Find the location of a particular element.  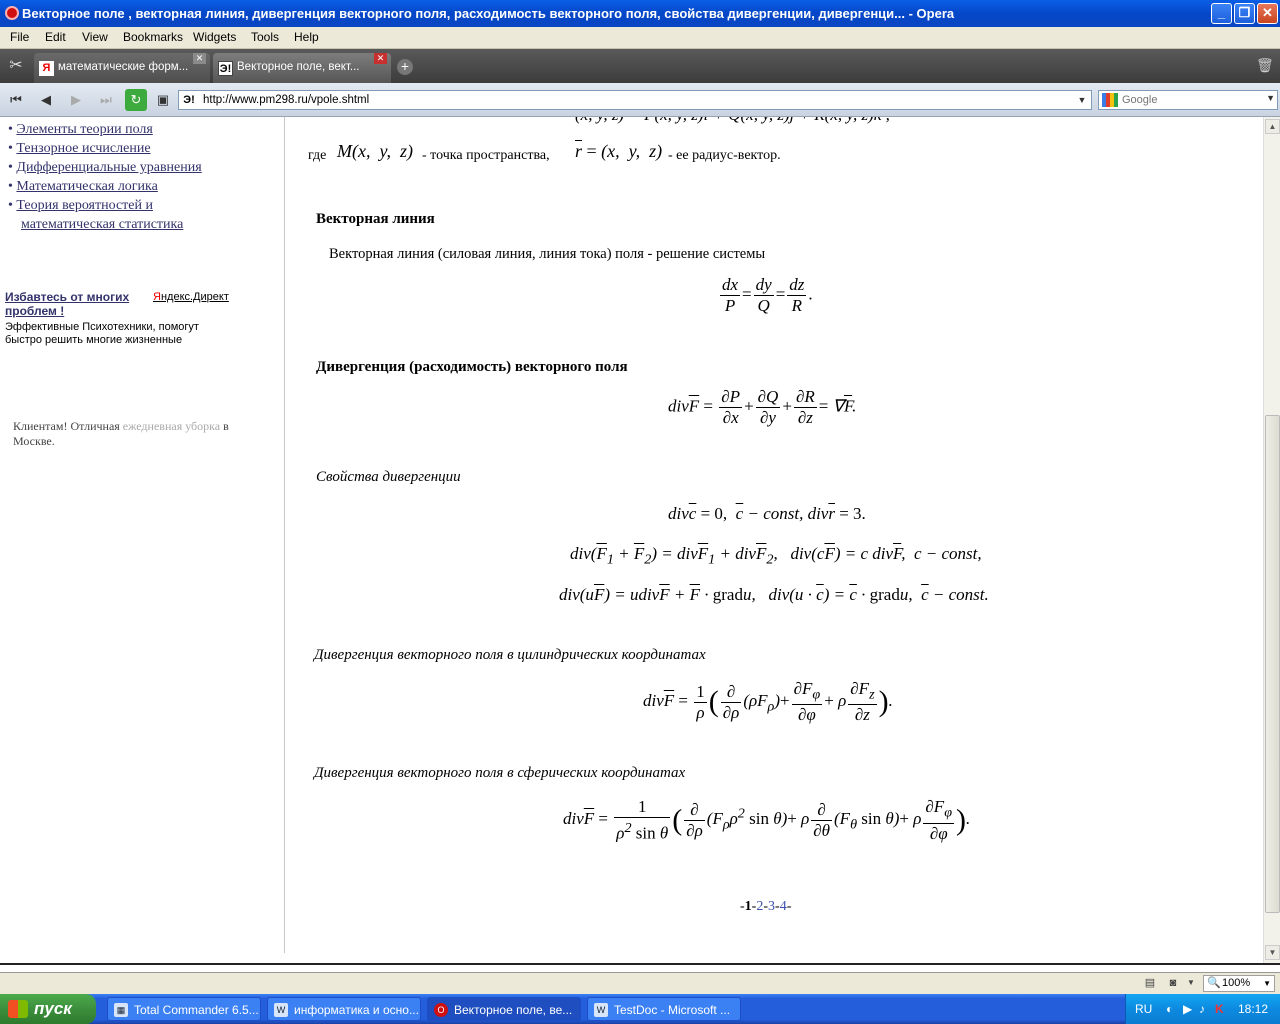

menu-widgets: Widgets is located at coordinates (214, 37).